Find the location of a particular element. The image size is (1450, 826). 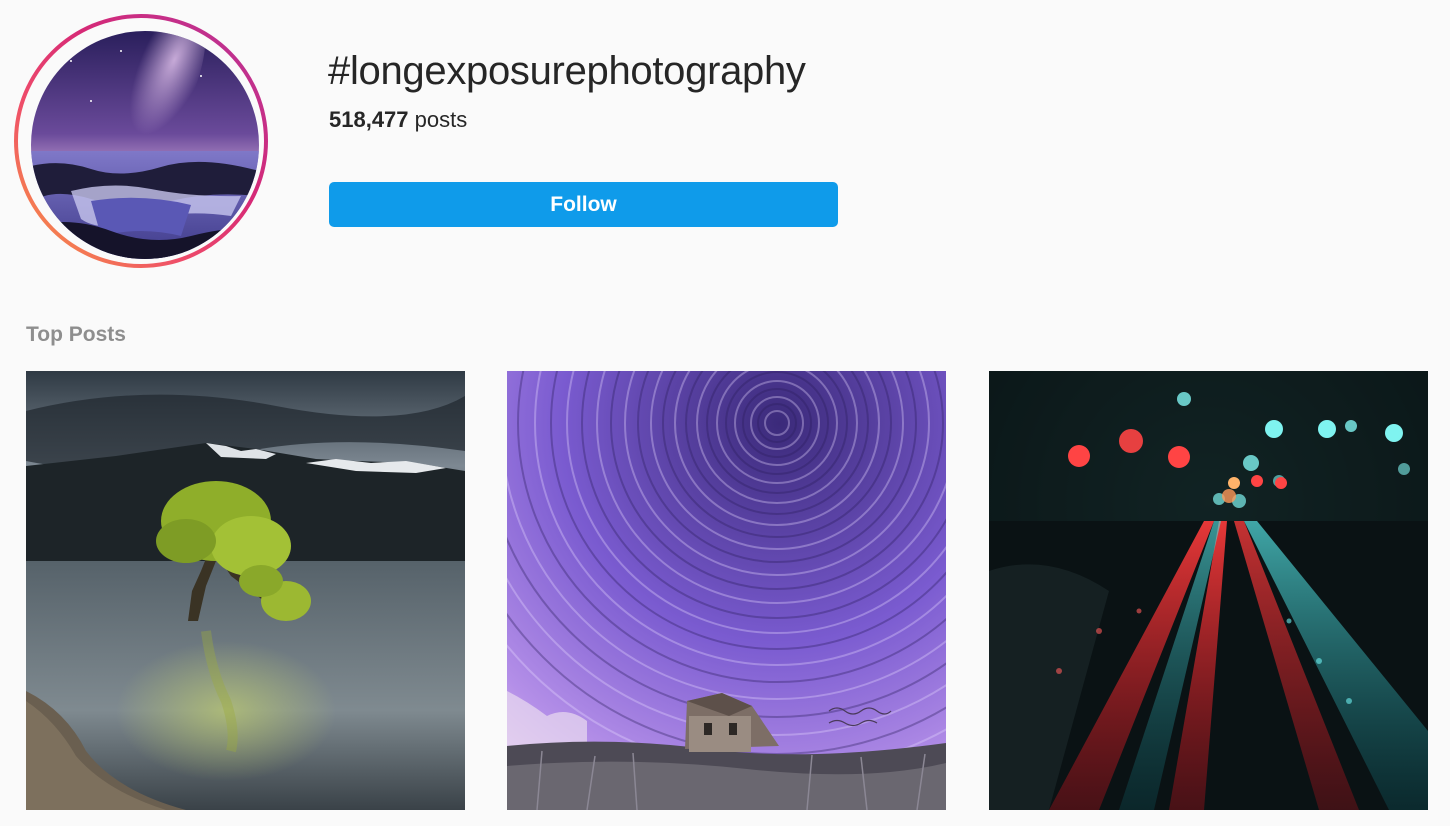

avatar-ring-gap is located at coordinates (141, 141).